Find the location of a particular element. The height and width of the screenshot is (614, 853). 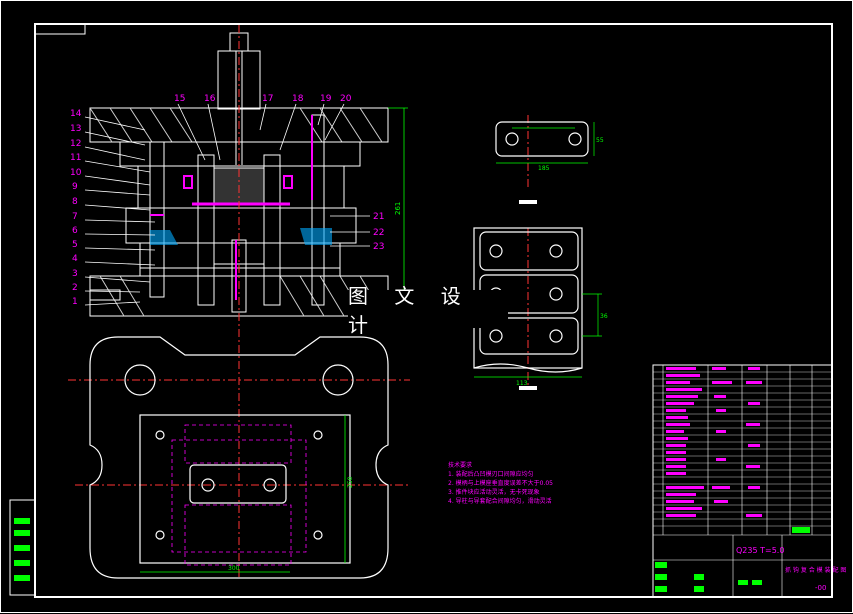

part-number-20: 20 is located at coordinates (346, 99).